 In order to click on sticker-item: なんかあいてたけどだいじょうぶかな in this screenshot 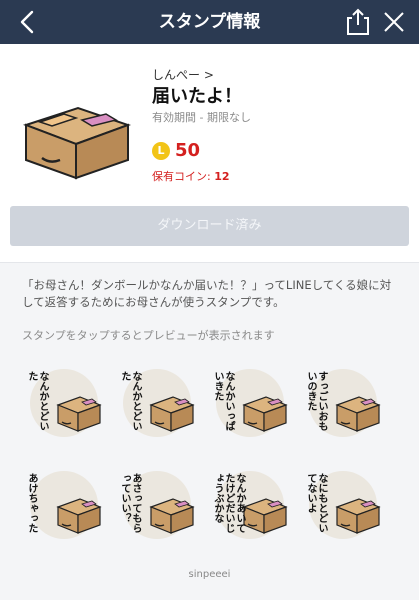, I will do `click(250, 505)`.